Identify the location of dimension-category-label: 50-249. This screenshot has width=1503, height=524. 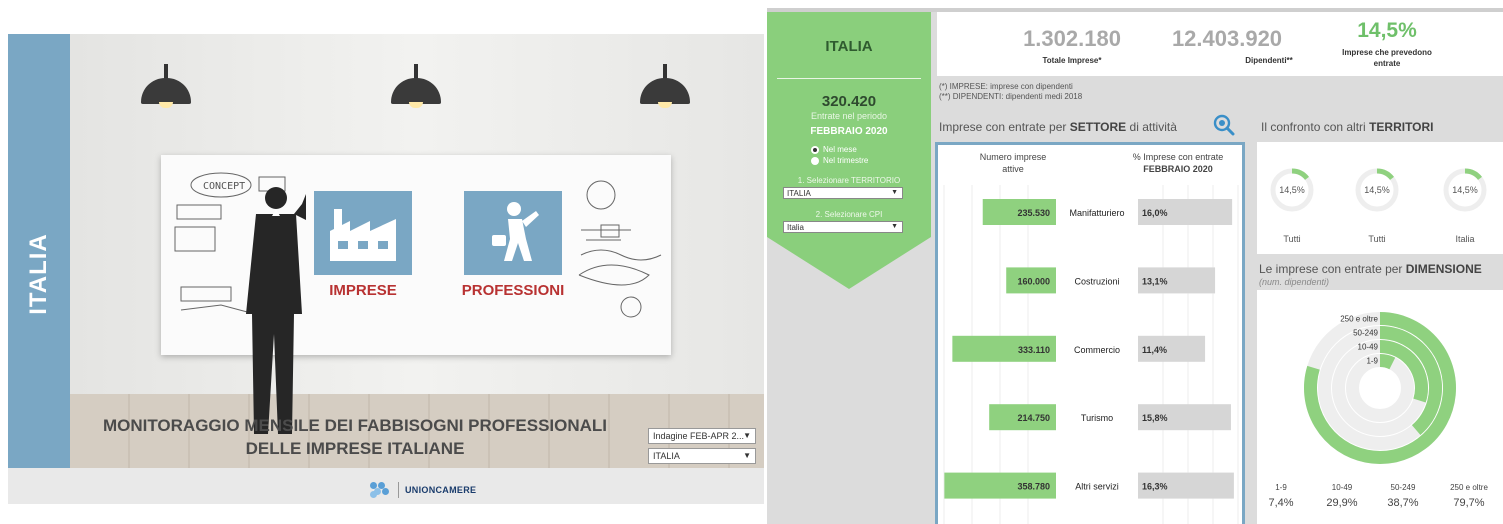
(1403, 487).